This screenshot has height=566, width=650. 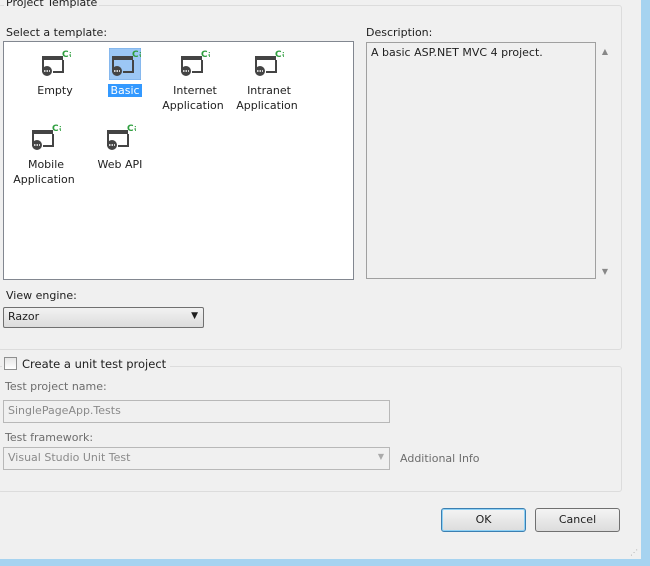 What do you see at coordinates (44, 172) in the screenshot?
I see `template-label: Mobile Application` at bounding box center [44, 172].